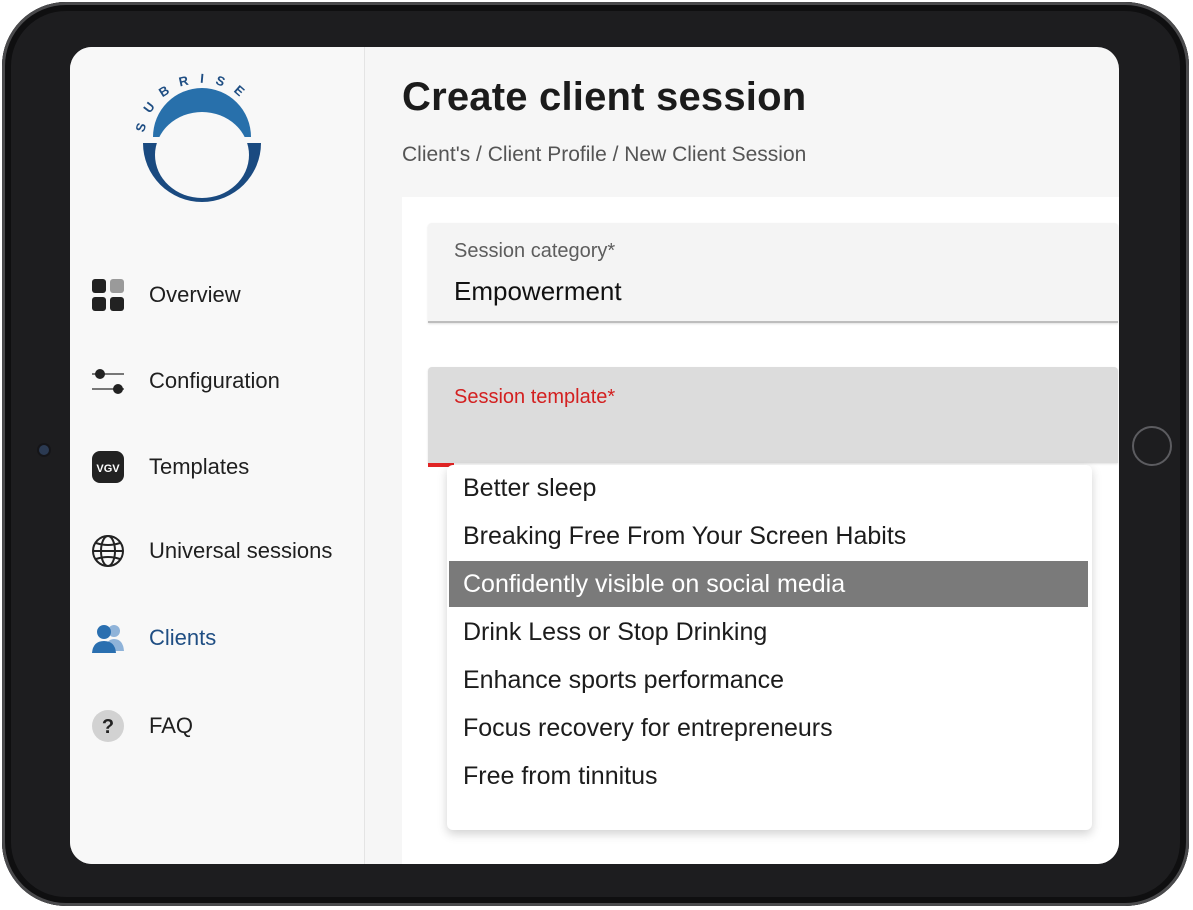 This screenshot has height=910, width=1193. What do you see at coordinates (108, 638) in the screenshot?
I see `users-icon` at bounding box center [108, 638].